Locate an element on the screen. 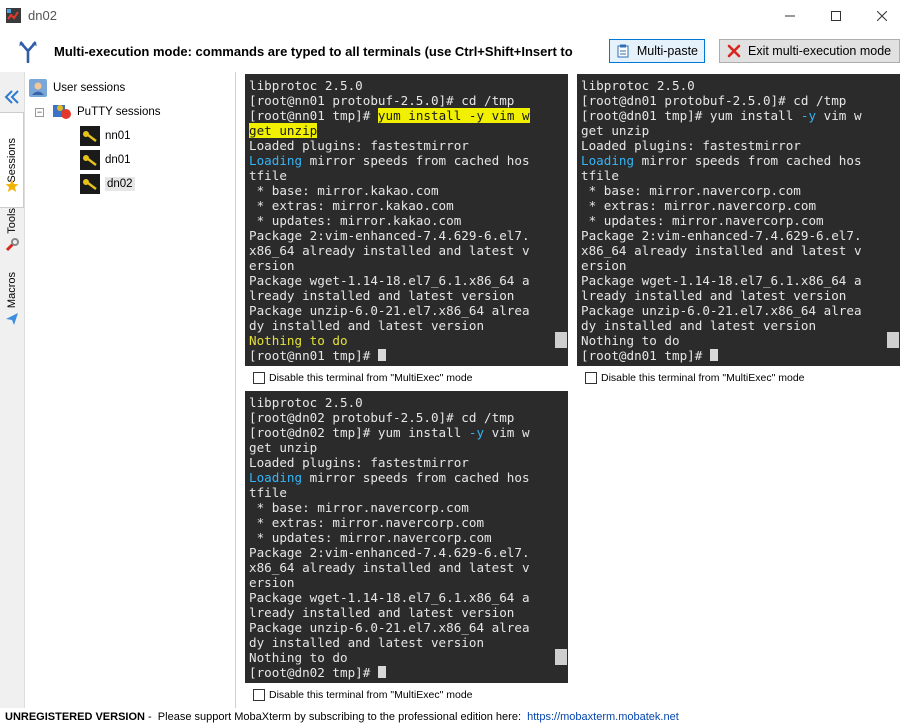 The image size is (905, 725). tree-collapse-toggle: − is located at coordinates (39, 112).